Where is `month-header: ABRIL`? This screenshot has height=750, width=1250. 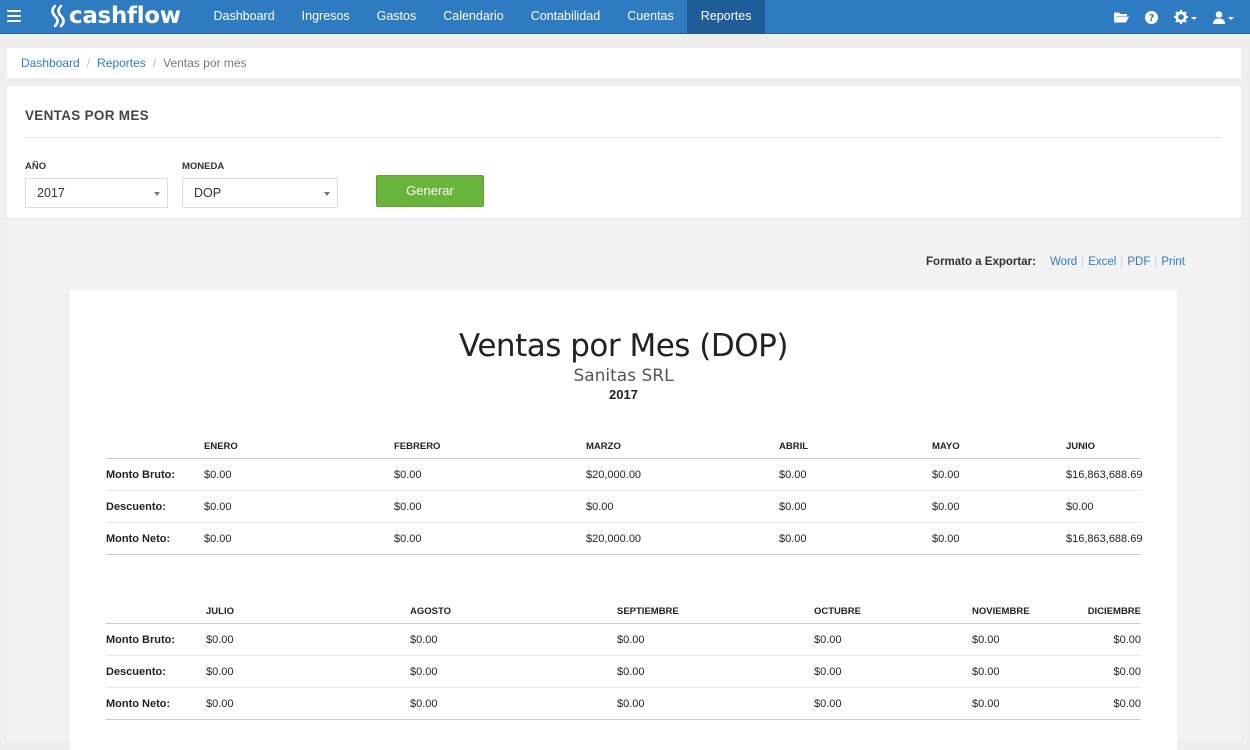 month-header: ABRIL is located at coordinates (794, 446).